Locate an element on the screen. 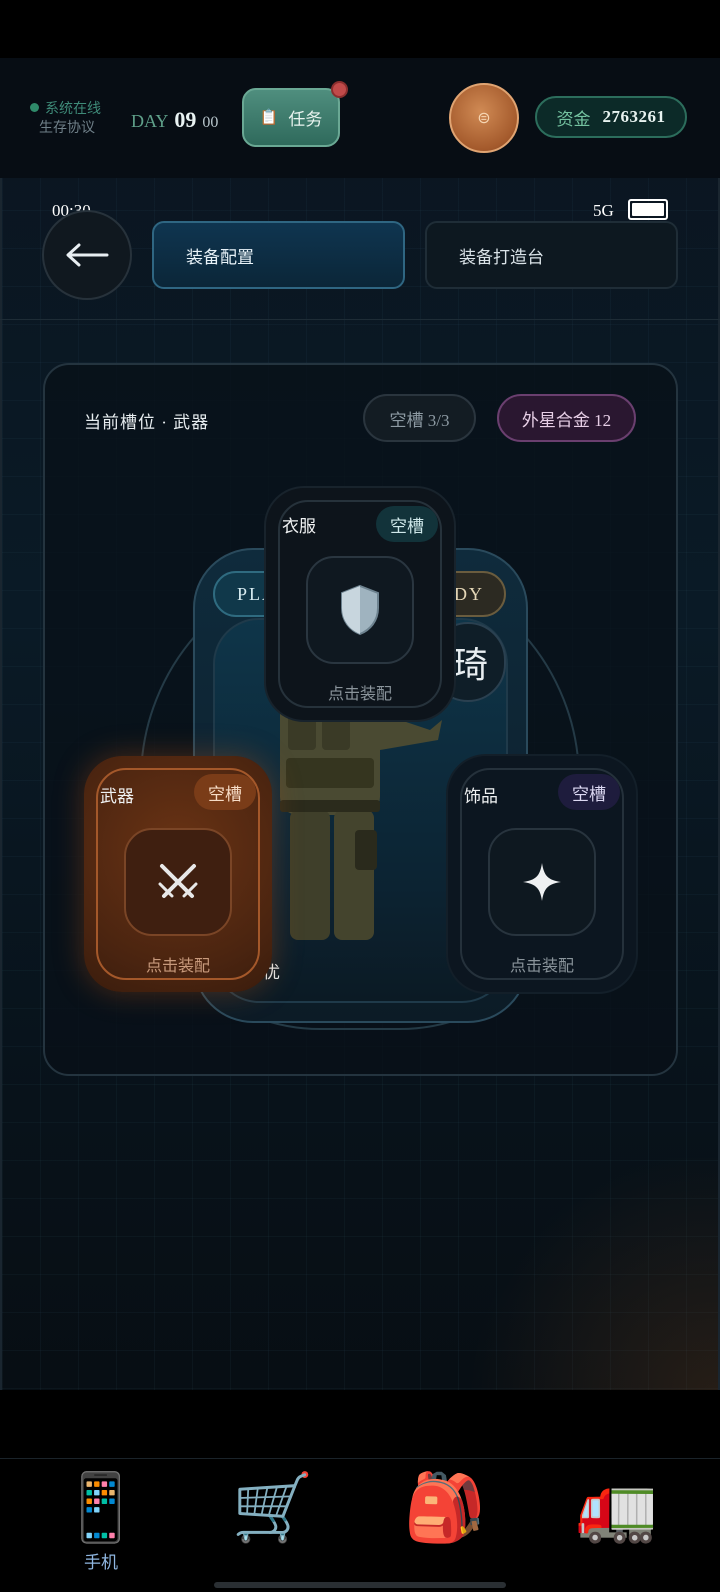 This screenshot has width=720, height=1592. truck-icon: 🚛 is located at coordinates (617, 1507).